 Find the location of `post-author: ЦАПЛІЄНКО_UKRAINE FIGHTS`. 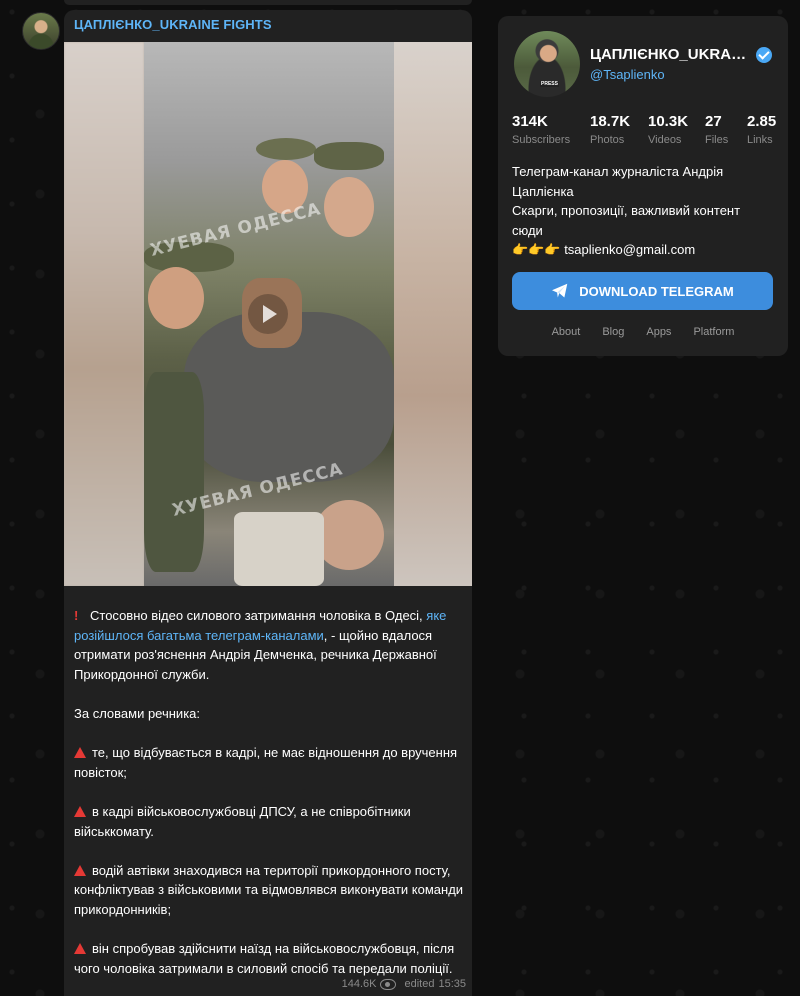

post-author: ЦАПЛІЄНКО_UKRAINE FIGHTS is located at coordinates (173, 24).